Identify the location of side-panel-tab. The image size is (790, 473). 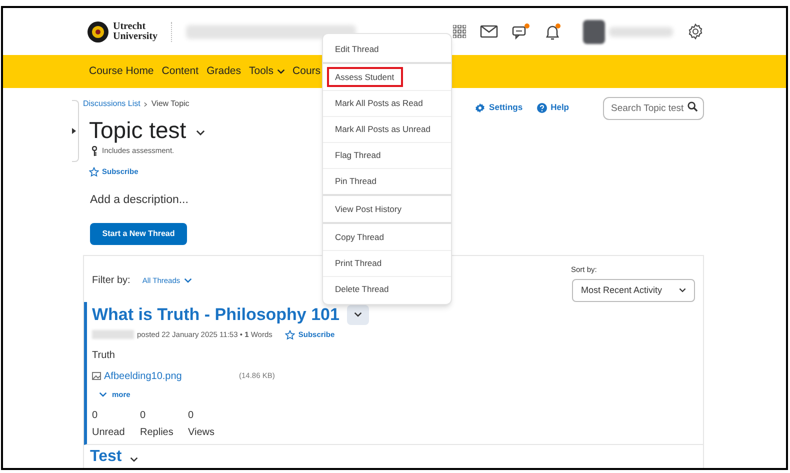
(75, 131).